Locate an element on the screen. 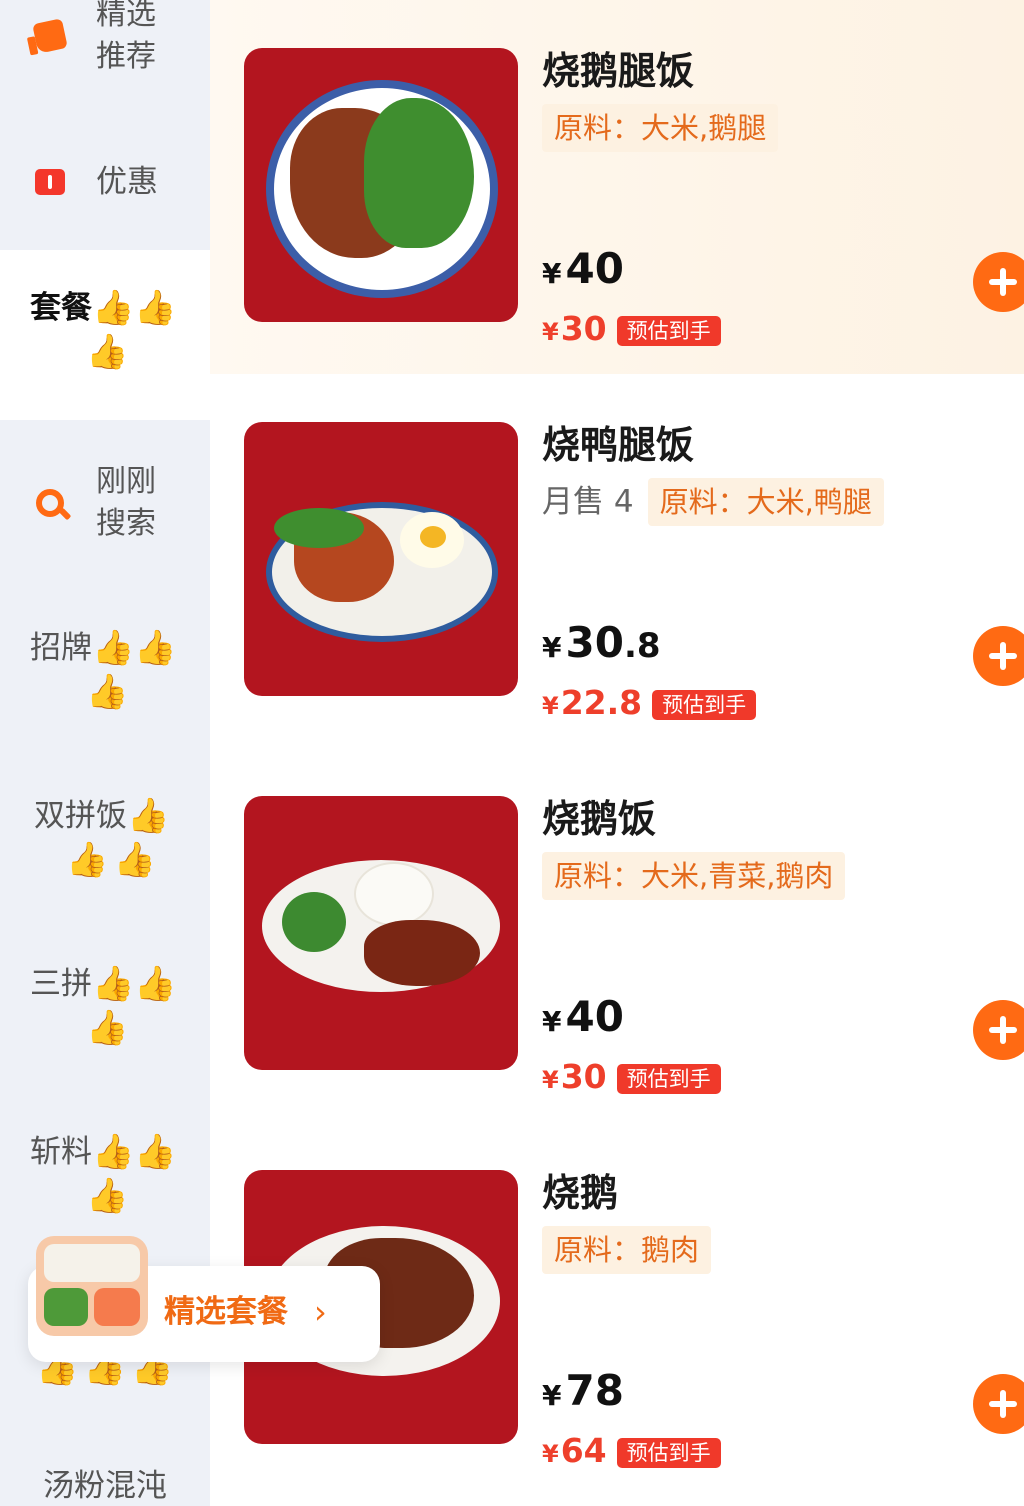  estimated-price-value: 64 is located at coordinates (583, 1450).